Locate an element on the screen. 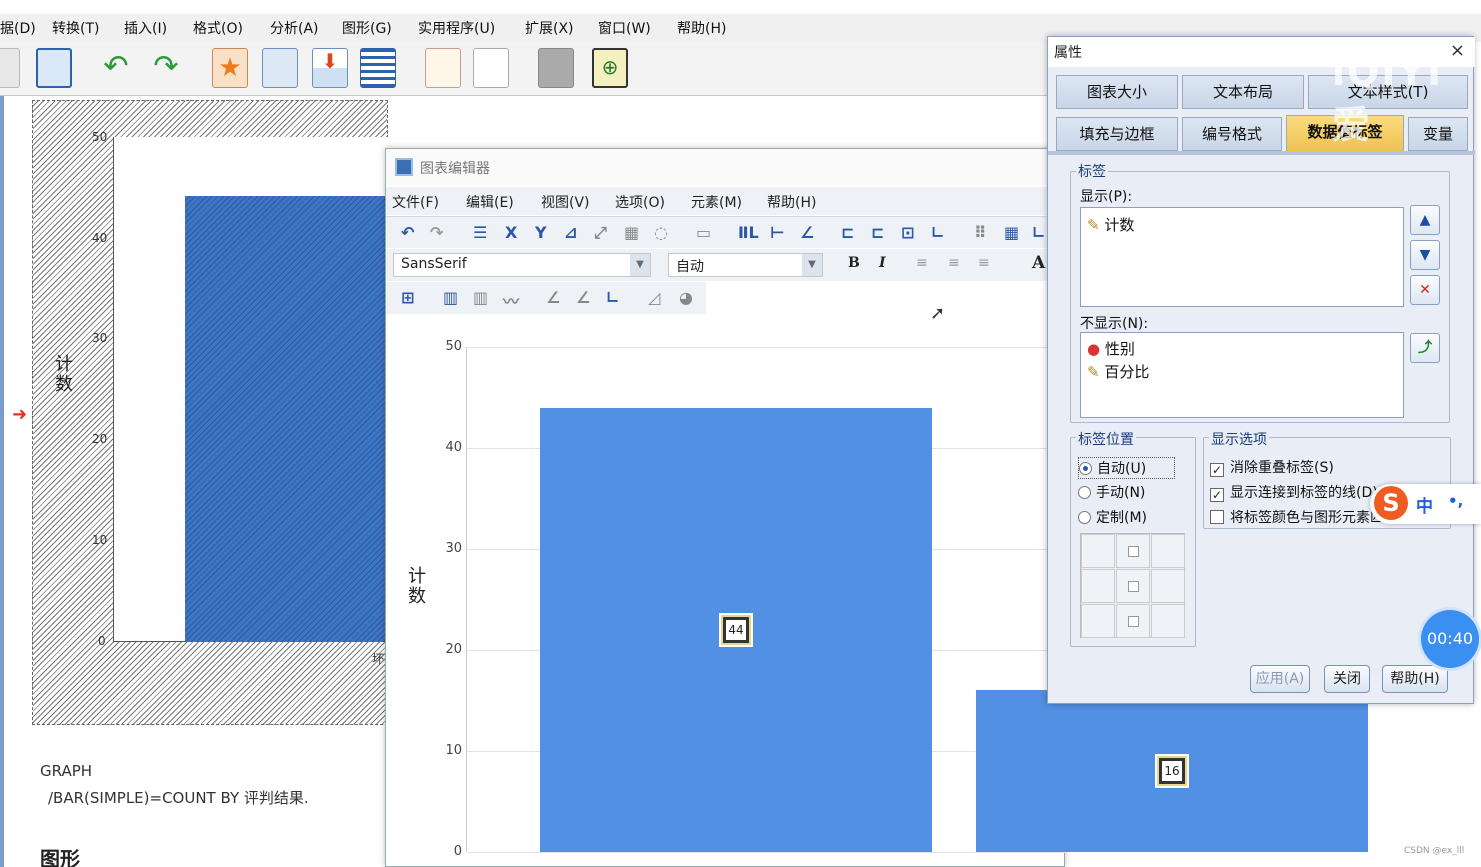  properties-title: 属性 is located at coordinates (1068, 53).